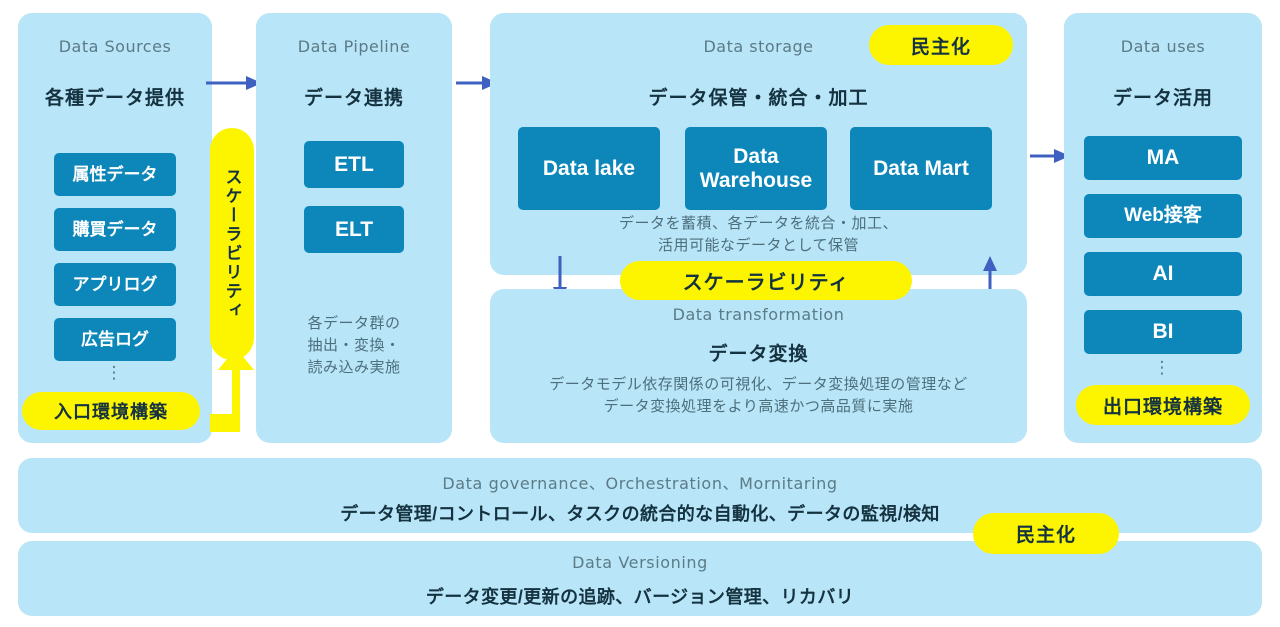 This screenshot has width=1280, height=627. I want to click on chip-label: 属性データ, so click(115, 174).